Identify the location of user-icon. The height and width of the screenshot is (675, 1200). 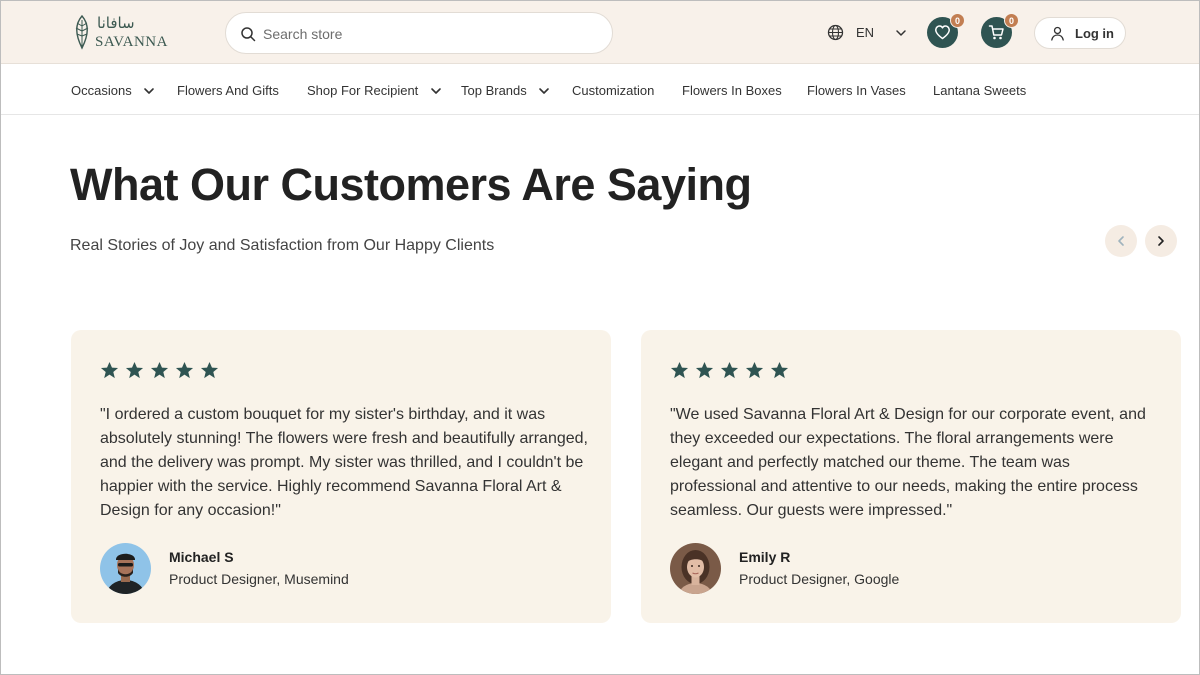
(1057, 33).